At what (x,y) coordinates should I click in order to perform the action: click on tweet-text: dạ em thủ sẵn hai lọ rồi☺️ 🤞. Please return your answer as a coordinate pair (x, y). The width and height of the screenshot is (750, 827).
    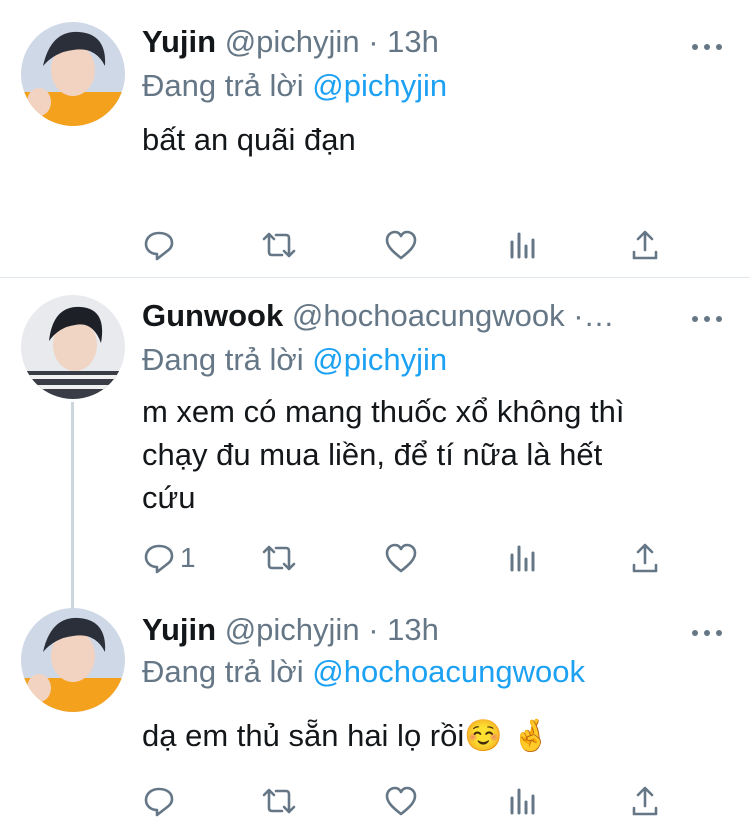
    Looking at the image, I should click on (346, 735).